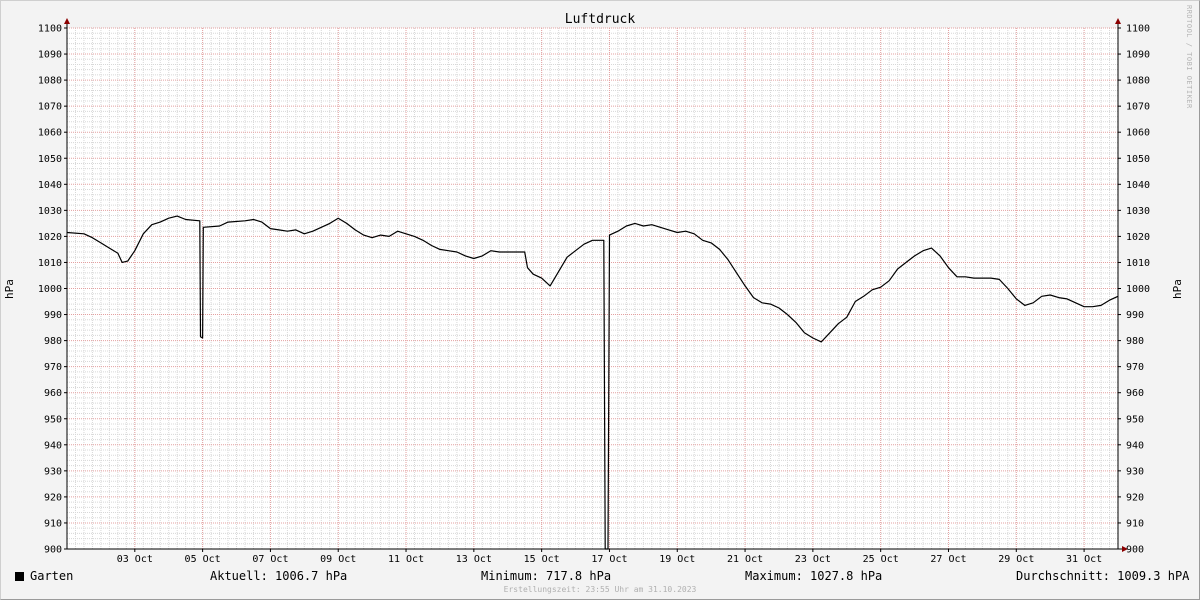  Describe the element at coordinates (53, 367) in the screenshot. I see `y-tick-label-left: 970` at that location.